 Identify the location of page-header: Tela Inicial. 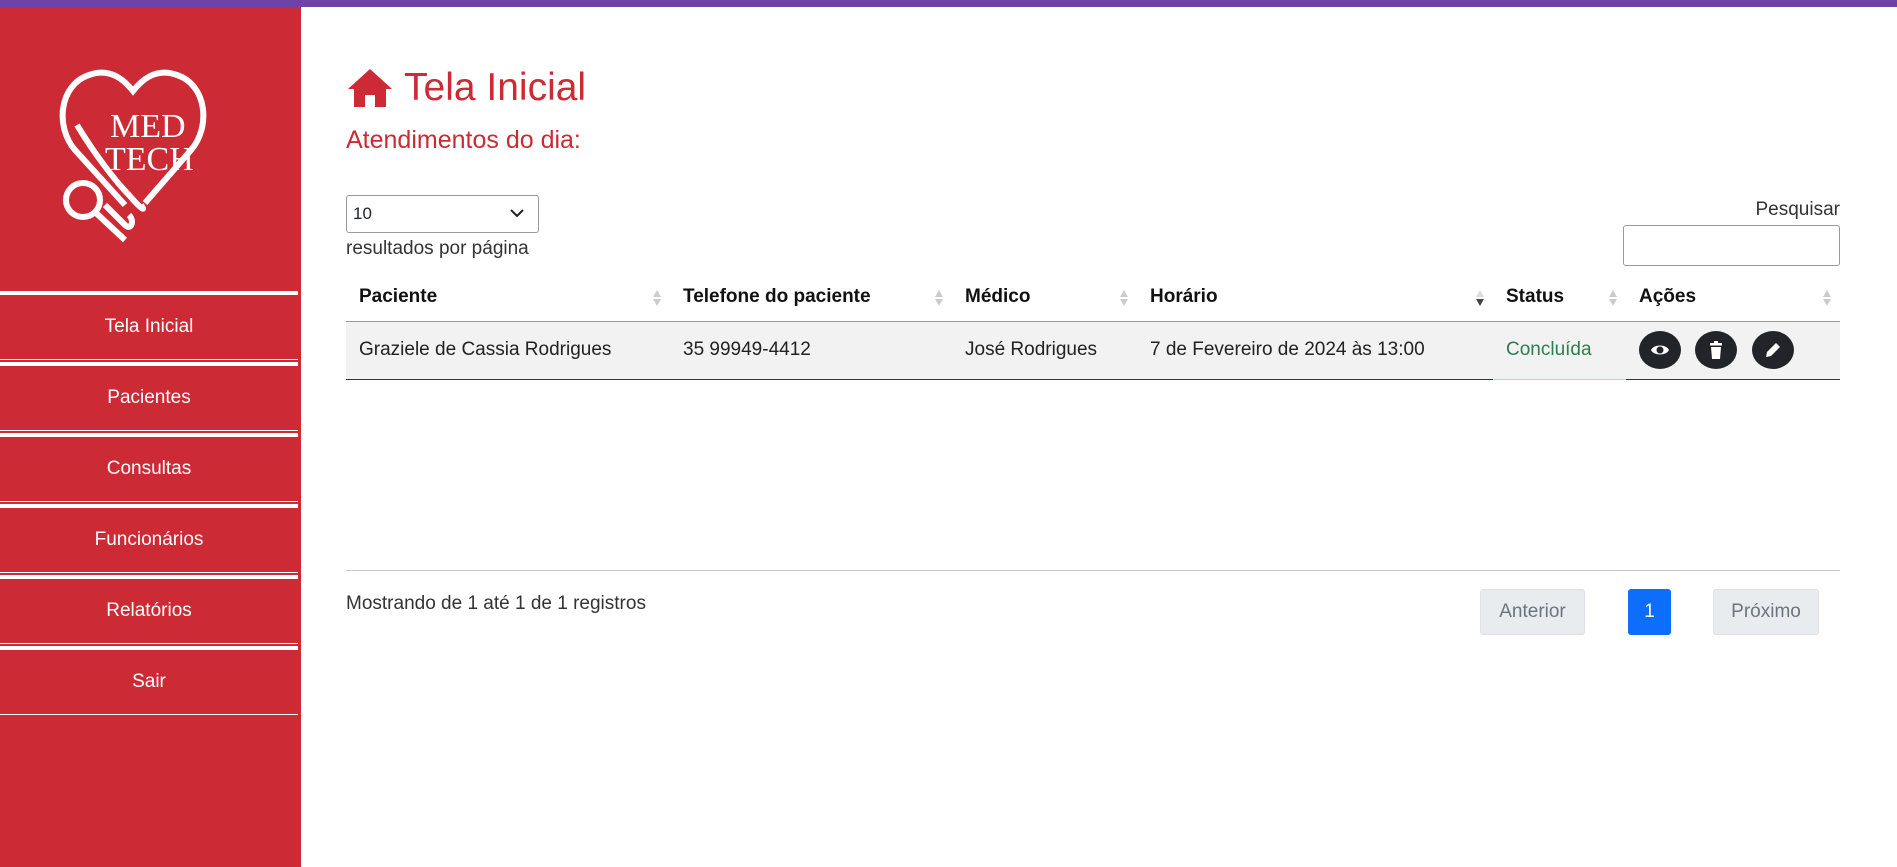
(466, 88).